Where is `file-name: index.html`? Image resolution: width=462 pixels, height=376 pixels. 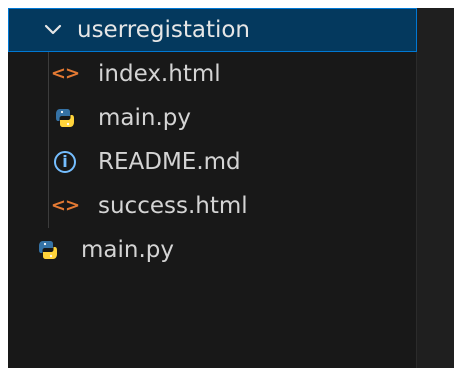
file-name: index.html is located at coordinates (159, 73).